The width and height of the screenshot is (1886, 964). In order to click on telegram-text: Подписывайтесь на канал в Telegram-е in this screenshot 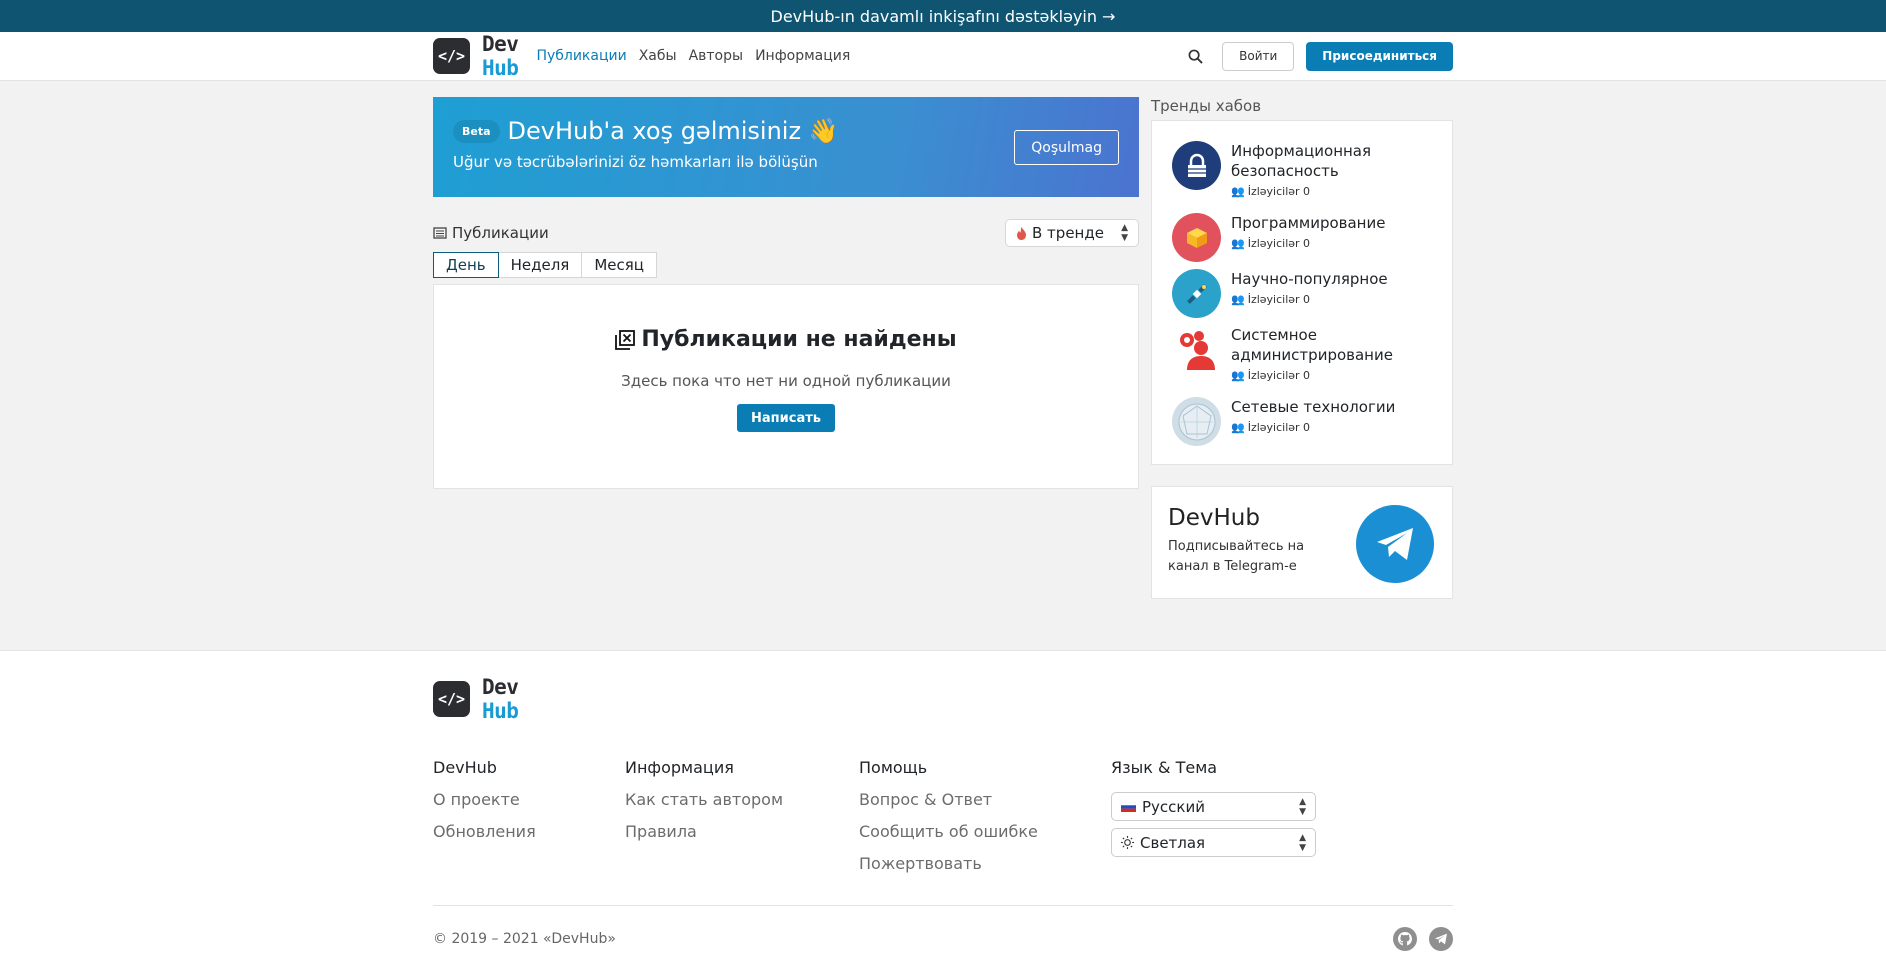, I will do `click(1236, 556)`.